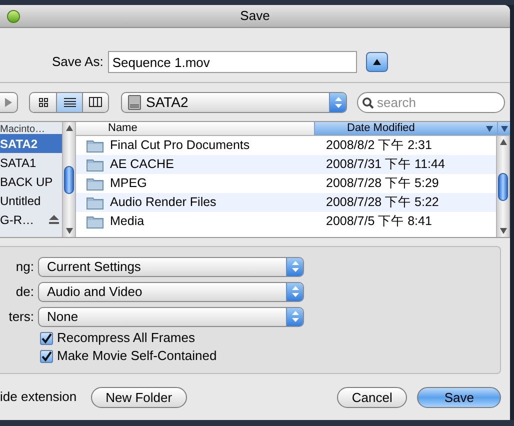  Describe the element at coordinates (31, 143) in the screenshot. I see `sidebar-item: SATA2` at that location.